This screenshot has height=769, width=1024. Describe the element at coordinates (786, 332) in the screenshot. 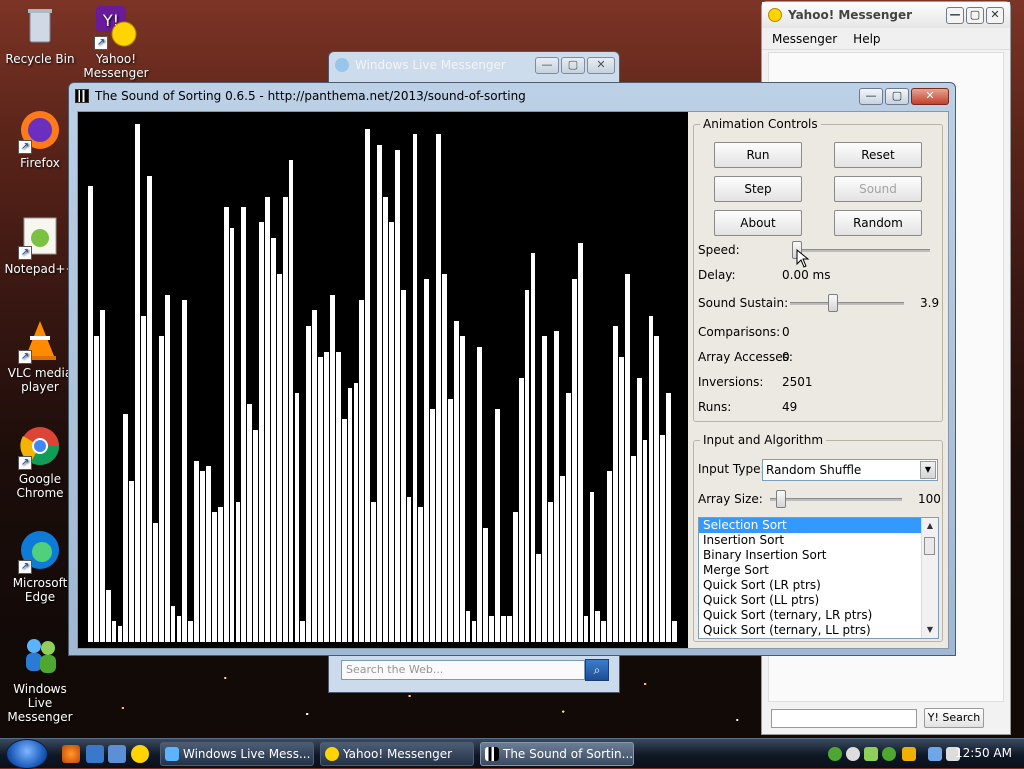

I see `comparisons-value: 0` at that location.